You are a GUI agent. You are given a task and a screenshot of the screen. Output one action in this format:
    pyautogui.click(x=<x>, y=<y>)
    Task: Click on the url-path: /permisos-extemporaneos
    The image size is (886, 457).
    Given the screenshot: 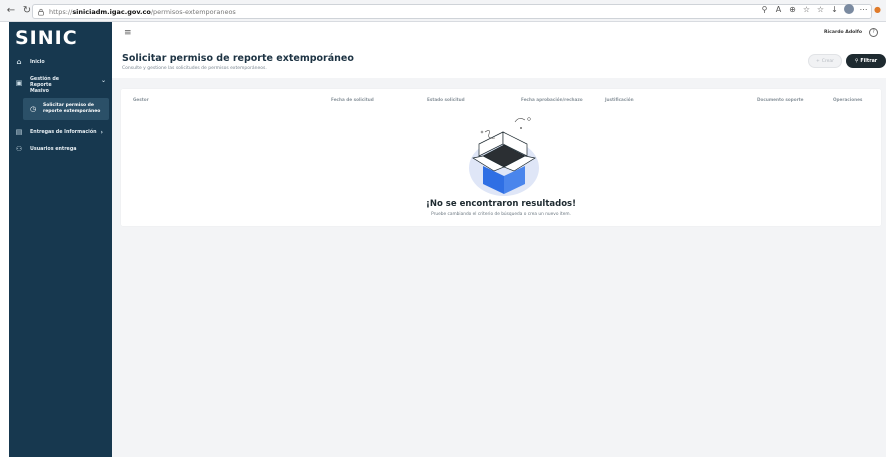 What is the action you would take?
    pyautogui.click(x=193, y=11)
    